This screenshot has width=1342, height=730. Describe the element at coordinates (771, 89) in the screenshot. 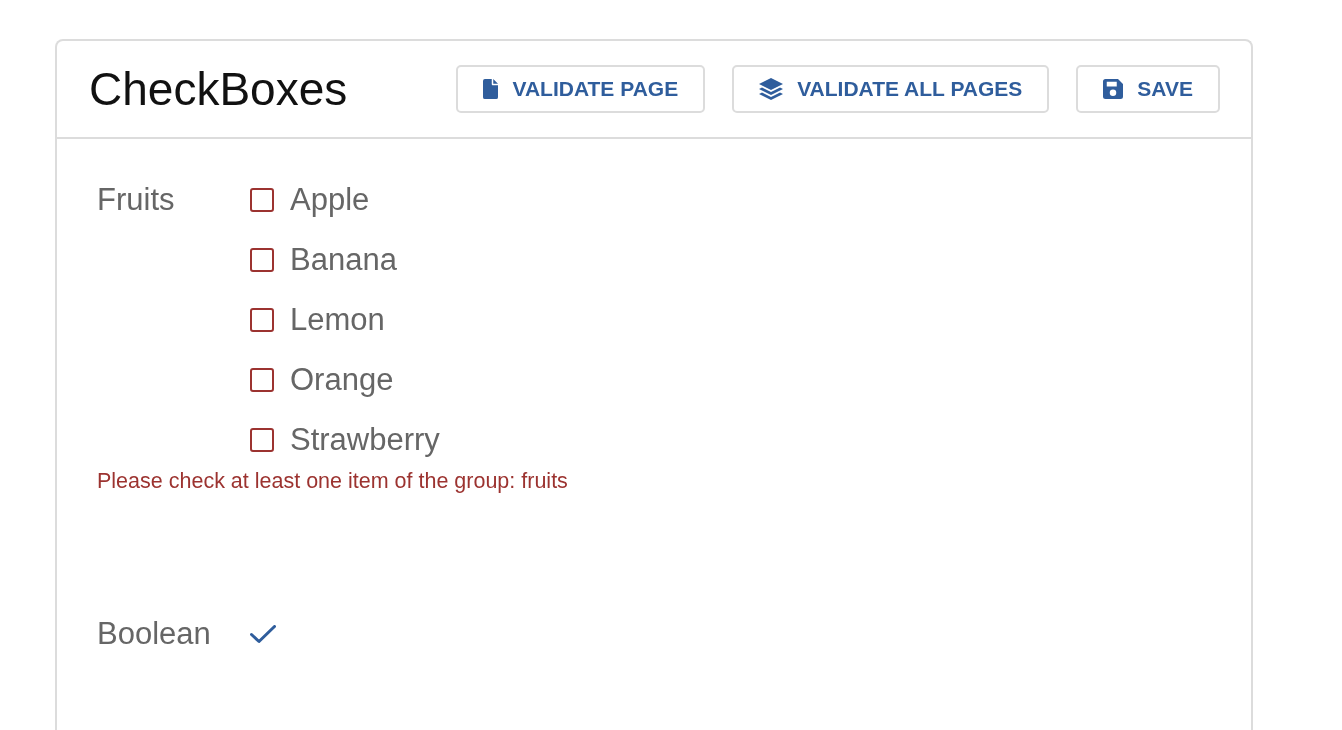

I see `layers-icon` at that location.